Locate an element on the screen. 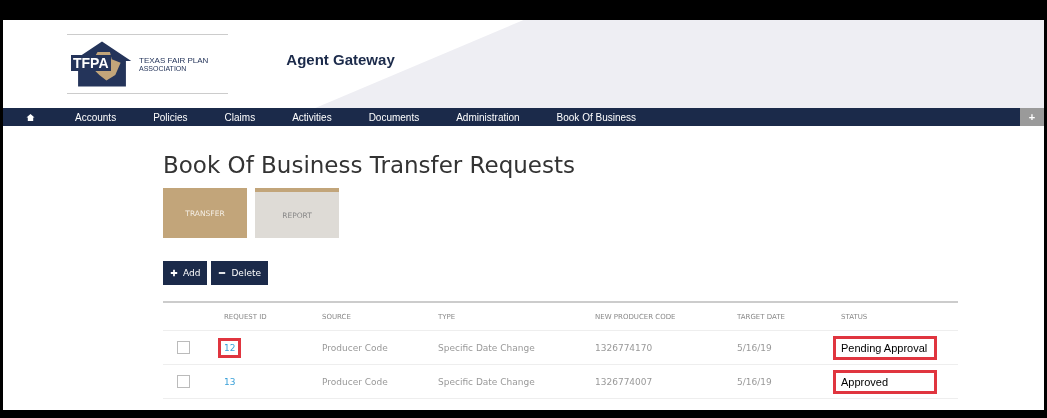  home-icon is located at coordinates (30, 117).